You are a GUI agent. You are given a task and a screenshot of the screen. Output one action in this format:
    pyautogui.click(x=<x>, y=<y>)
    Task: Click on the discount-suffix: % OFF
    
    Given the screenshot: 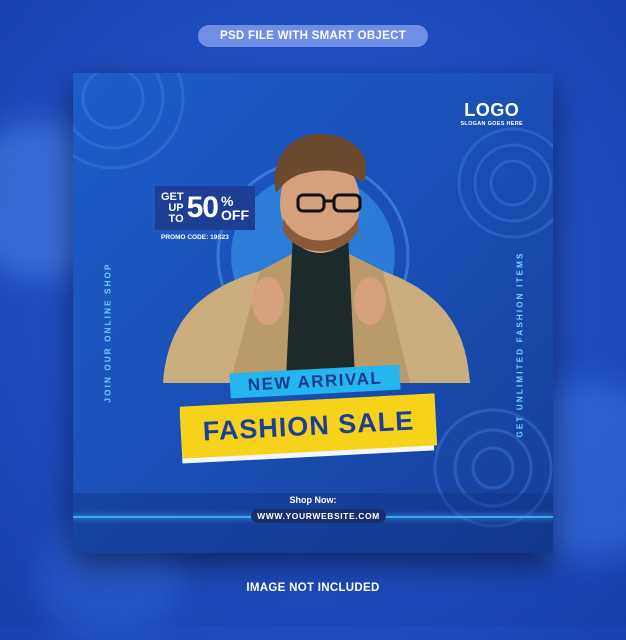 What is the action you would take?
    pyautogui.click(x=235, y=208)
    